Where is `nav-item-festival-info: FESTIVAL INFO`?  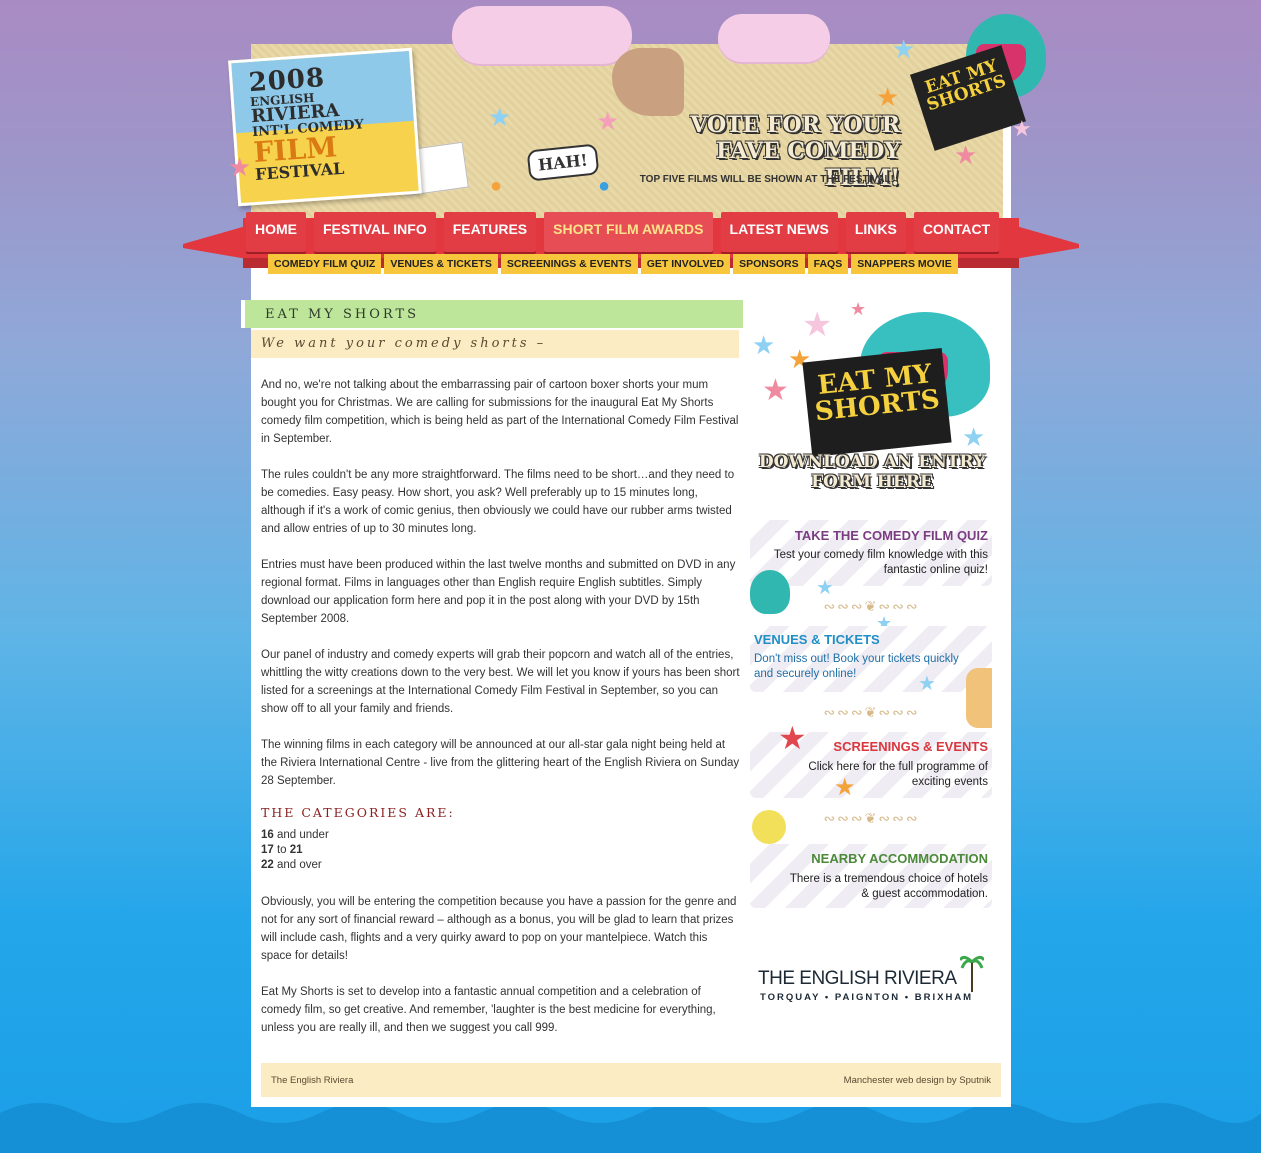 nav-item-festival-info: FESTIVAL INFO is located at coordinates (375, 232).